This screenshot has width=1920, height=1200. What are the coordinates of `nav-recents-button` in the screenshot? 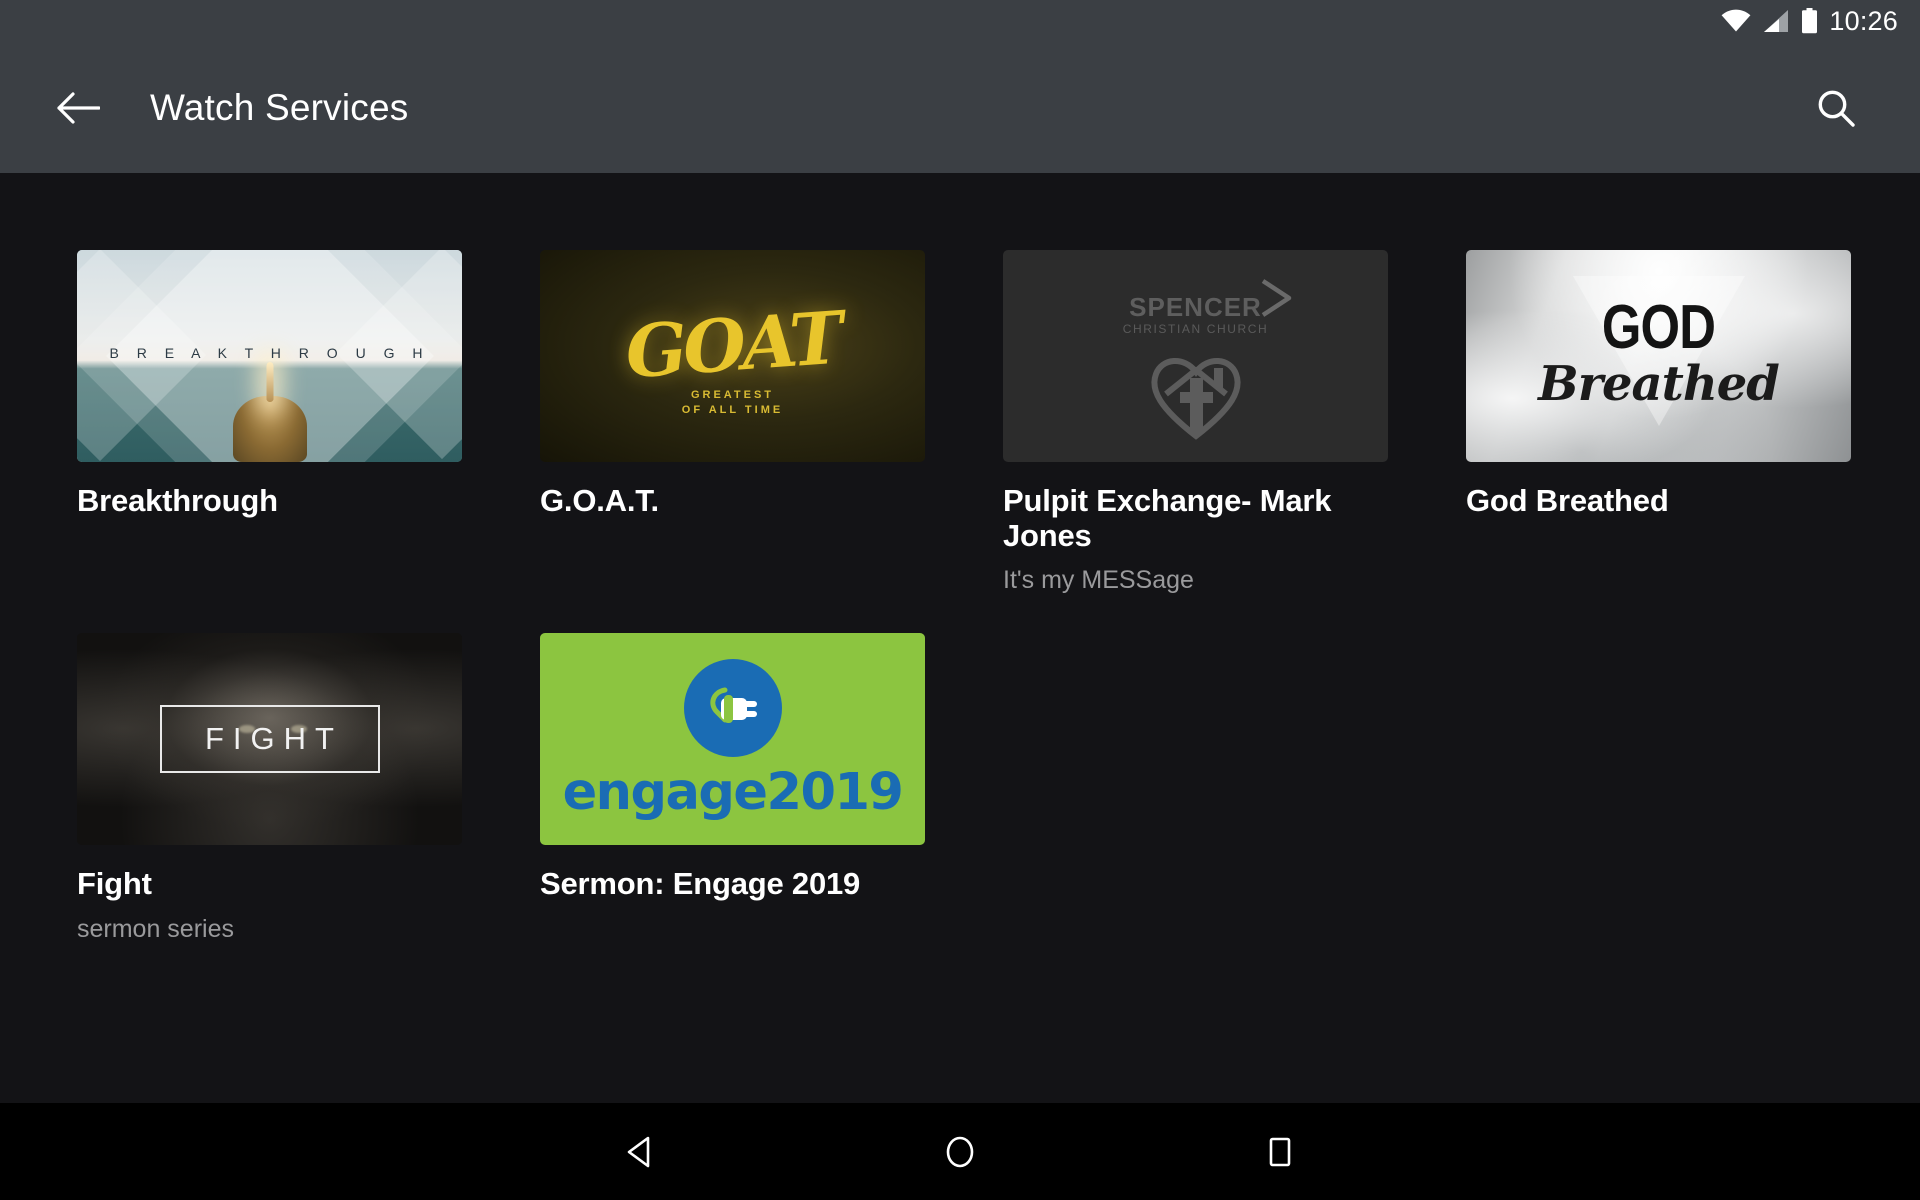 It's located at (1280, 1151).